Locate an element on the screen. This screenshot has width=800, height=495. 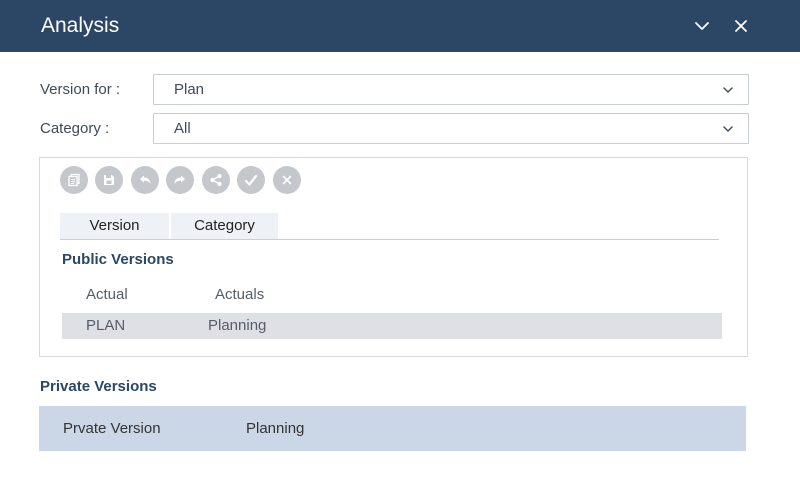
undo-icon is located at coordinates (145, 179).